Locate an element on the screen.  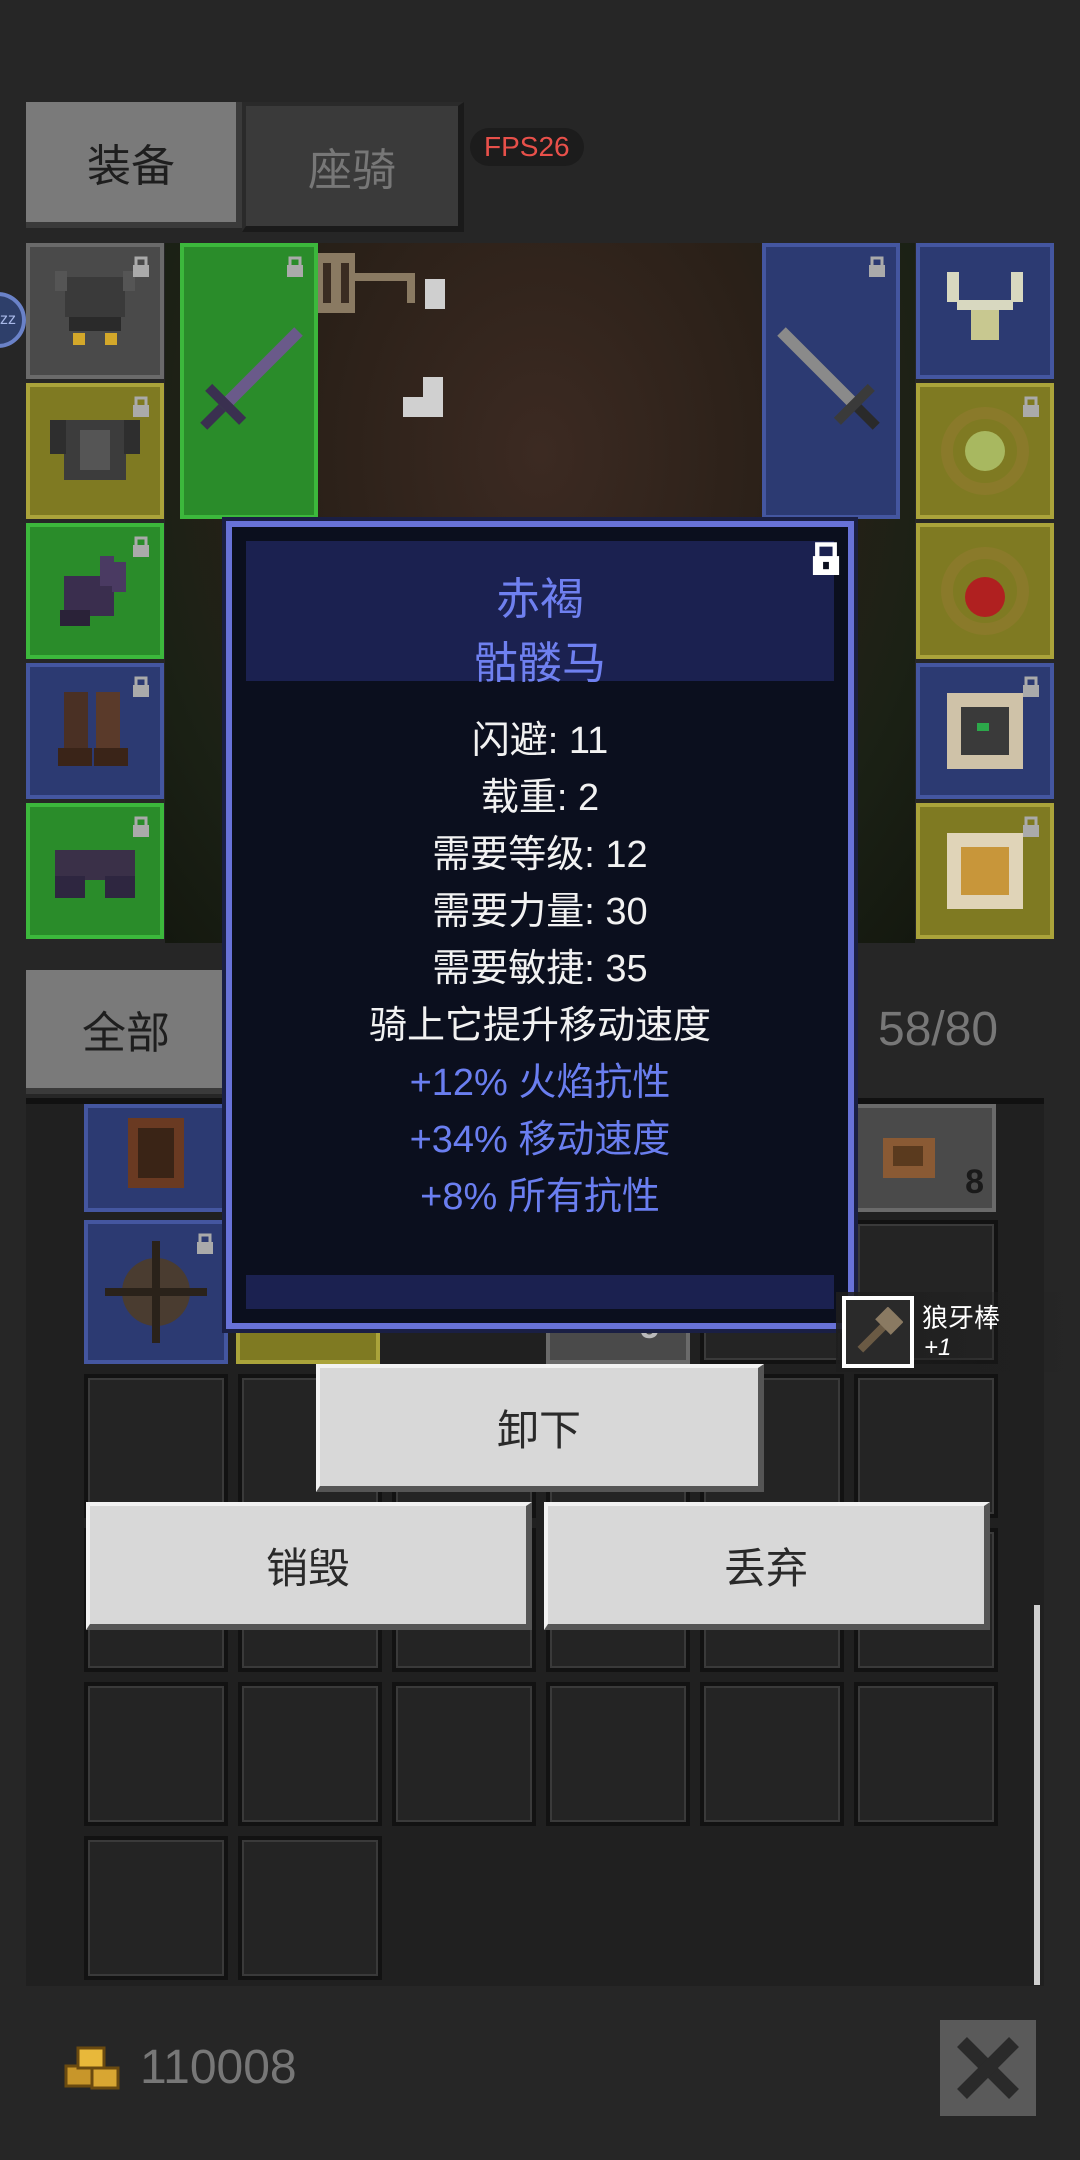
gold-amount: 110008 is located at coordinates (218, 2067).